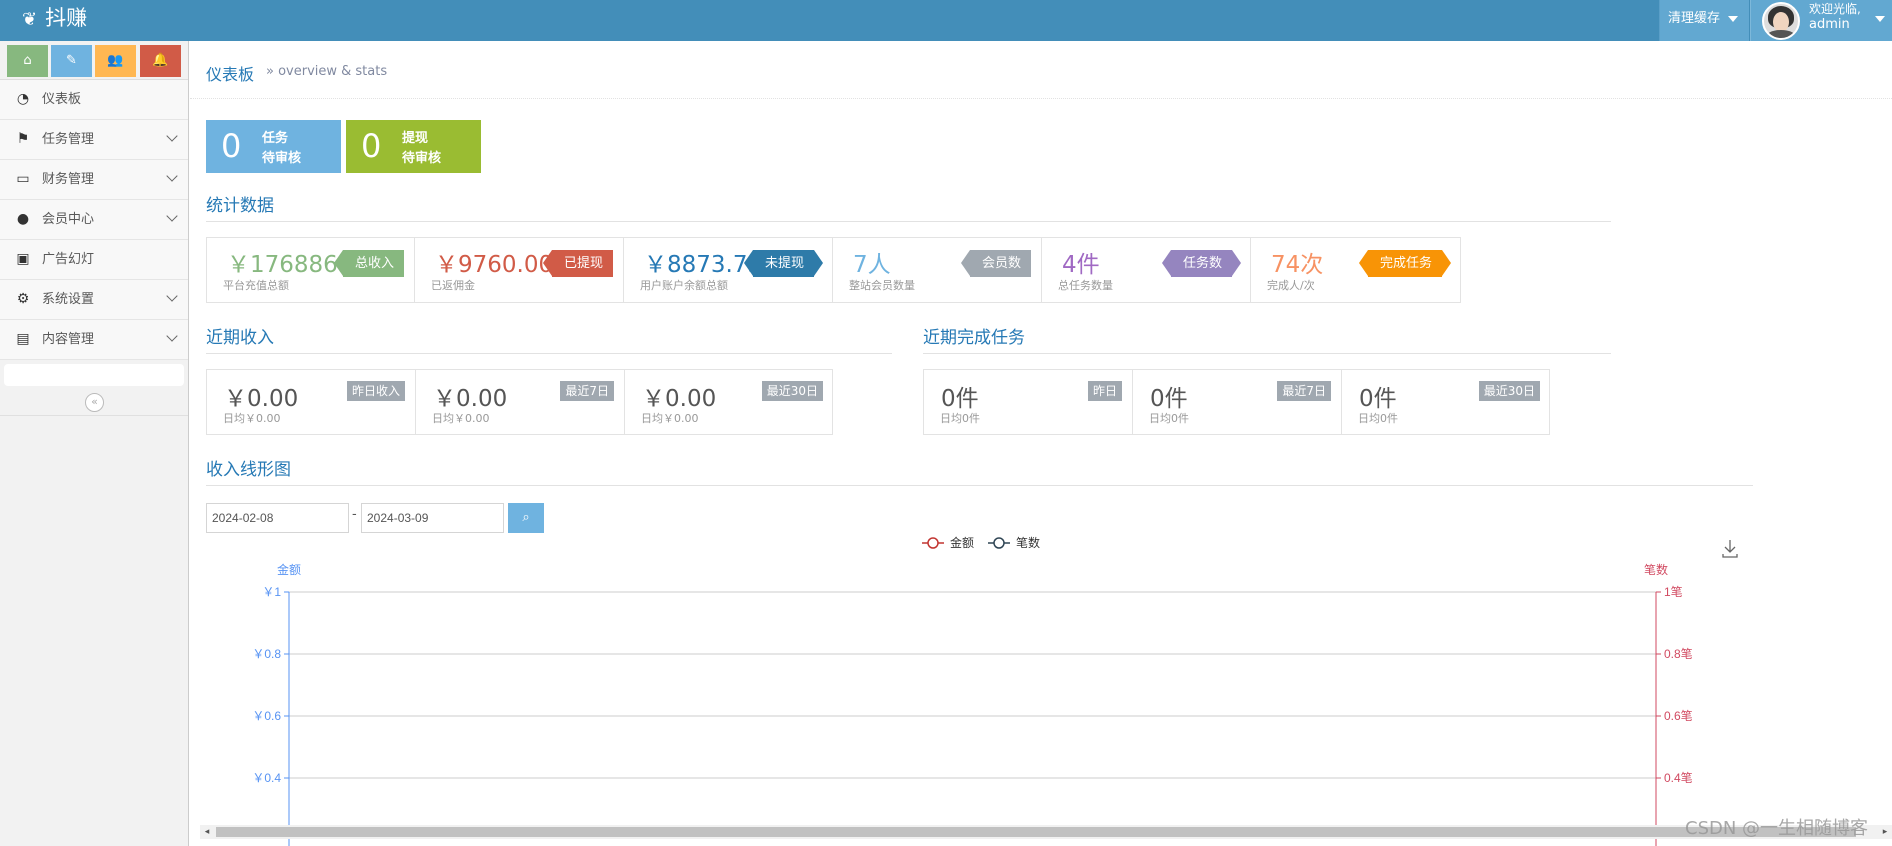  What do you see at coordinates (1777, 828) in the screenshot?
I see `watermark: CSDN @一生相随博客` at bounding box center [1777, 828].